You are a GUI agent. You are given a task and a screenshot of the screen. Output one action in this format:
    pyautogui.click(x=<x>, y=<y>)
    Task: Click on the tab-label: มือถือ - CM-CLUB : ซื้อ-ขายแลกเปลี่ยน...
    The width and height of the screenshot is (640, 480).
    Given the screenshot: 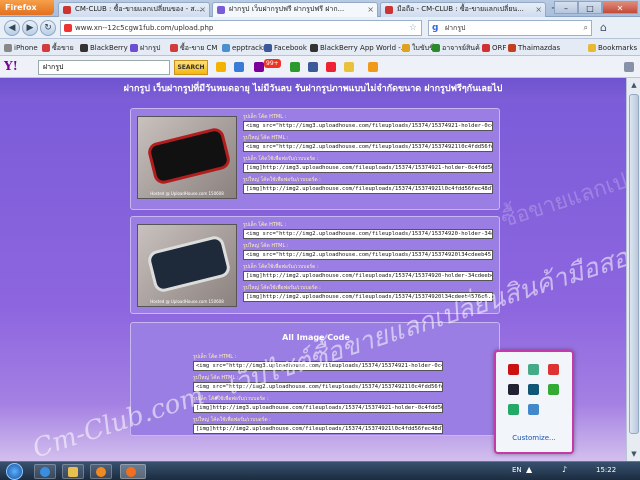 What is the action you would take?
    pyautogui.click(x=460, y=9)
    